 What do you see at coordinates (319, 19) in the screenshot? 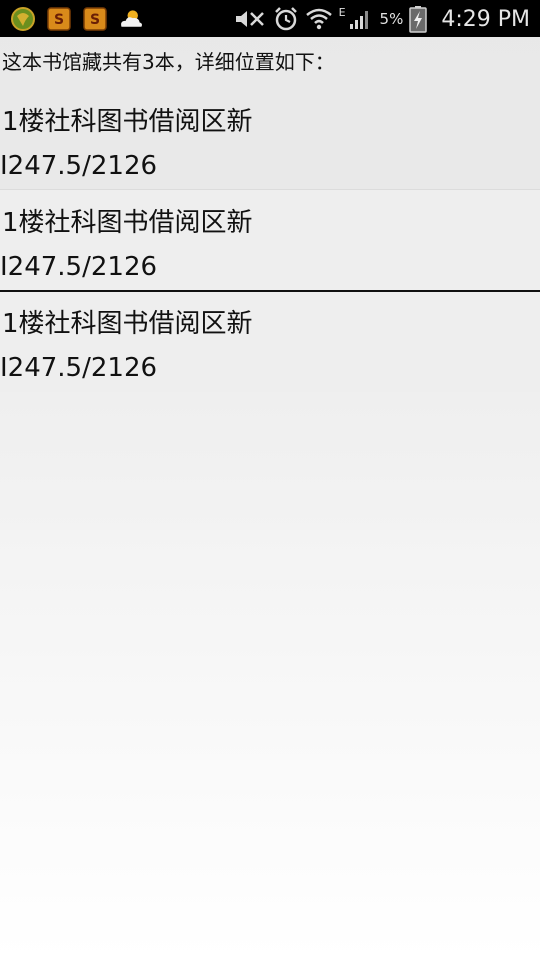
I see `wifi-icon` at bounding box center [319, 19].